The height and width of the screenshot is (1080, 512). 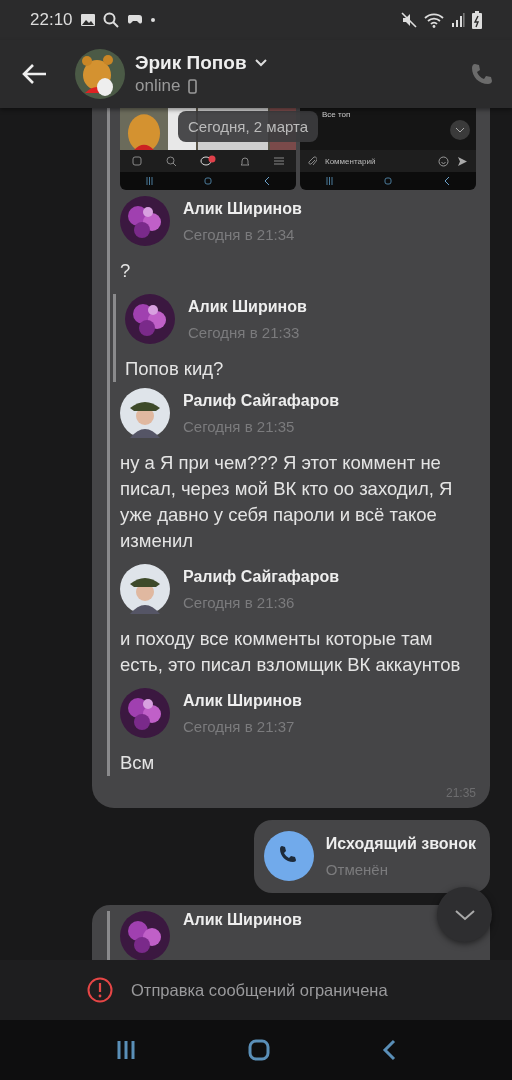 What do you see at coordinates (138, 763) in the screenshot?
I see `message-text: Всм` at bounding box center [138, 763].